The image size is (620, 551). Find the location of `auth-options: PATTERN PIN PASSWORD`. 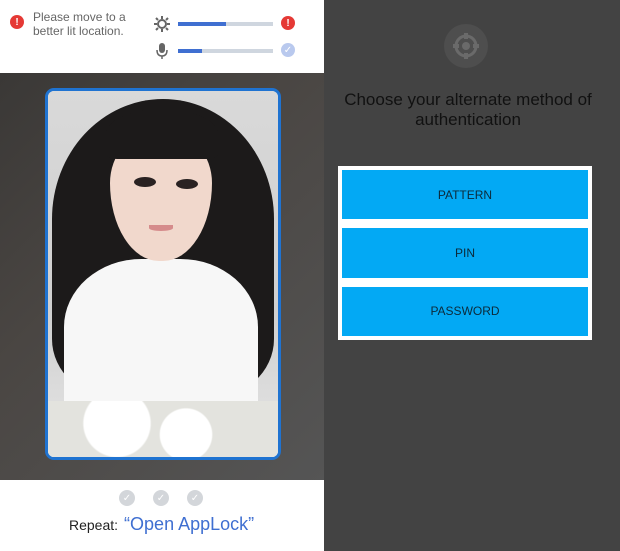

auth-options: PATTERN PIN PASSWORD is located at coordinates (465, 253).